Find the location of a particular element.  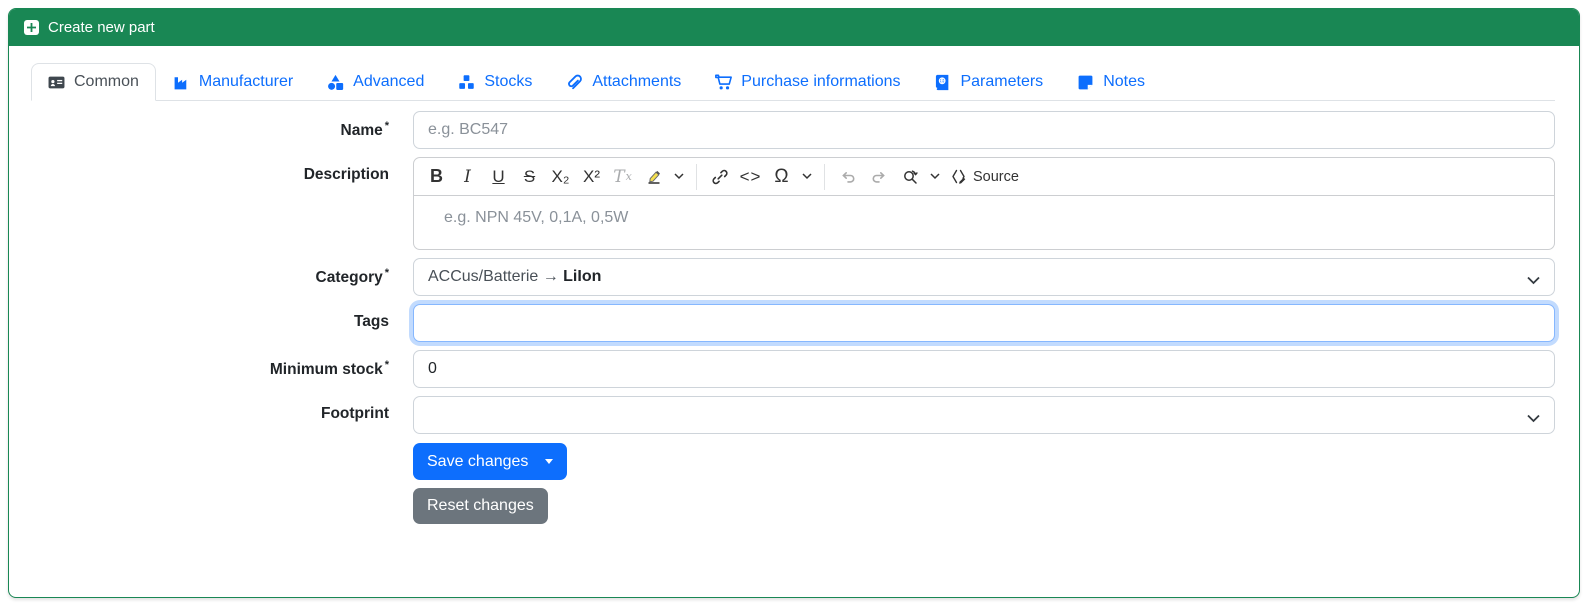

link-button is located at coordinates (719, 176).